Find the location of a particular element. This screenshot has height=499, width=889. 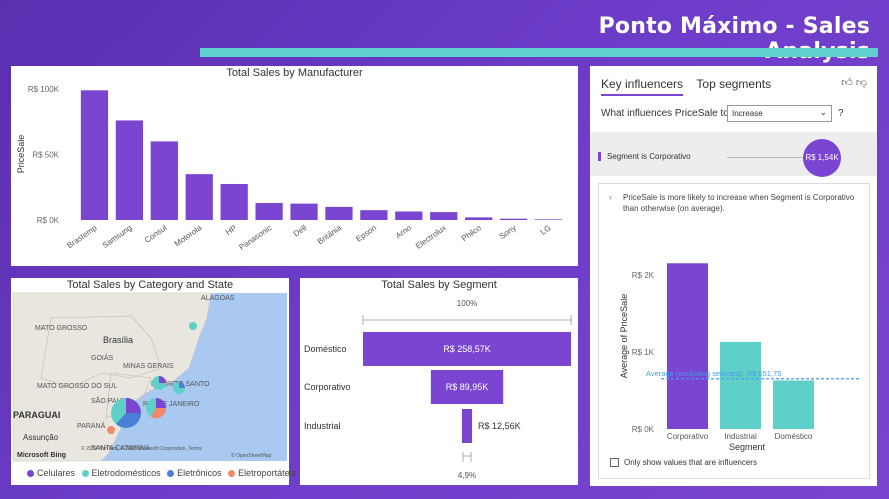

y-tick-label: R$ 1K is located at coordinates (643, 352).